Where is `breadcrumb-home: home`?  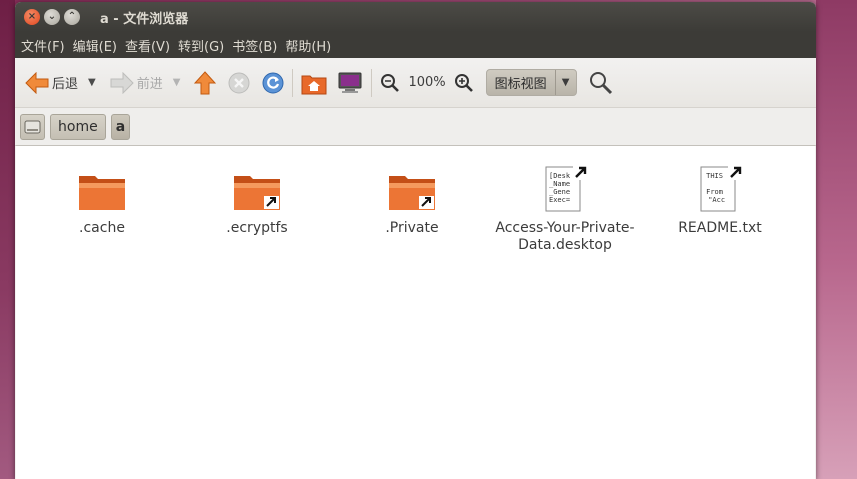 breadcrumb-home: home is located at coordinates (78, 126).